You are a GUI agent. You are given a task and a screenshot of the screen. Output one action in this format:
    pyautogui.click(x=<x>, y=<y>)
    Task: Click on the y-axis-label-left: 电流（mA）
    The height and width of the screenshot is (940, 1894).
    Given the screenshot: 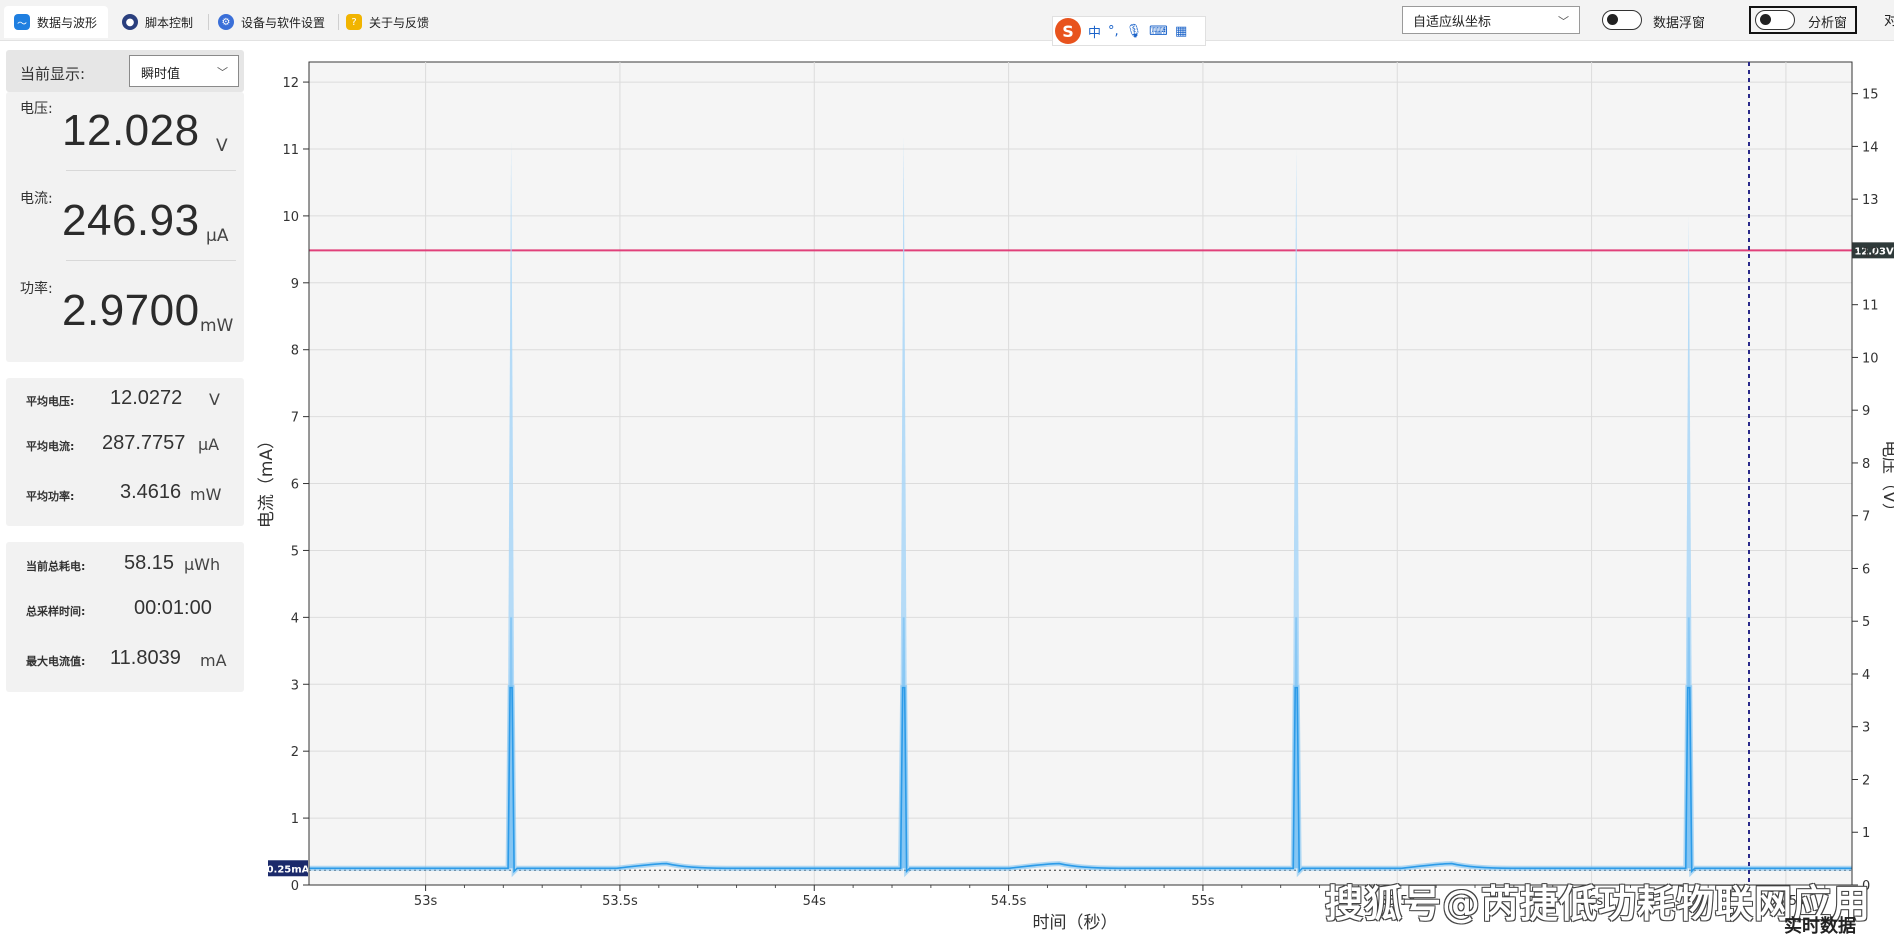 What is the action you would take?
    pyautogui.click(x=267, y=480)
    